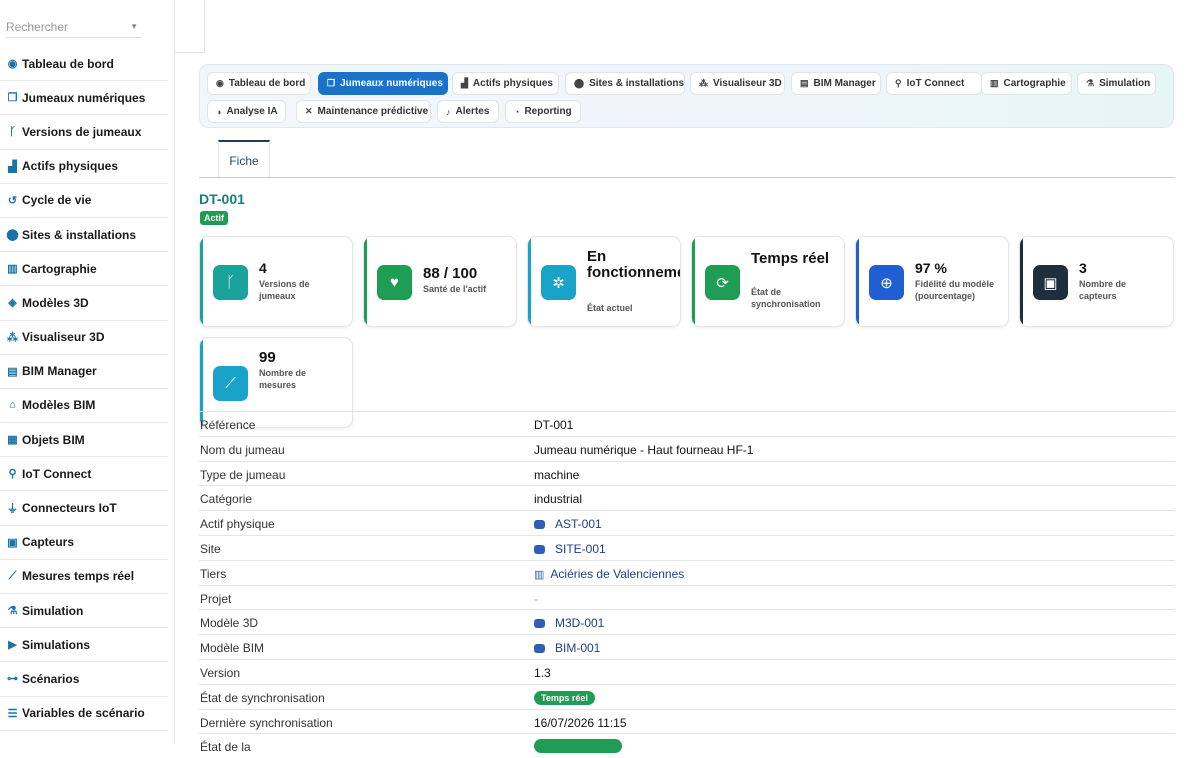 Image resolution: width=1200 pixels, height=758 pixels. I want to click on table-row: Dernière synchronisation 16/07/2026 11:15, so click(687, 721).